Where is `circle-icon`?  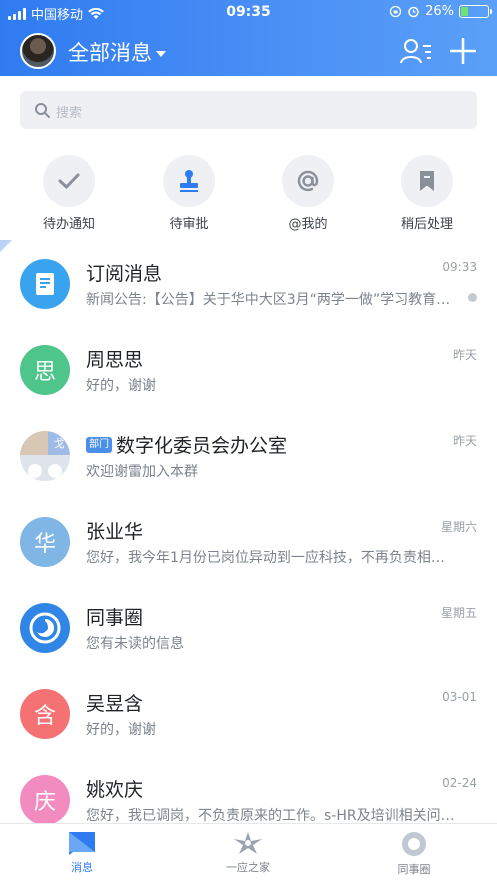 circle-icon is located at coordinates (414, 844).